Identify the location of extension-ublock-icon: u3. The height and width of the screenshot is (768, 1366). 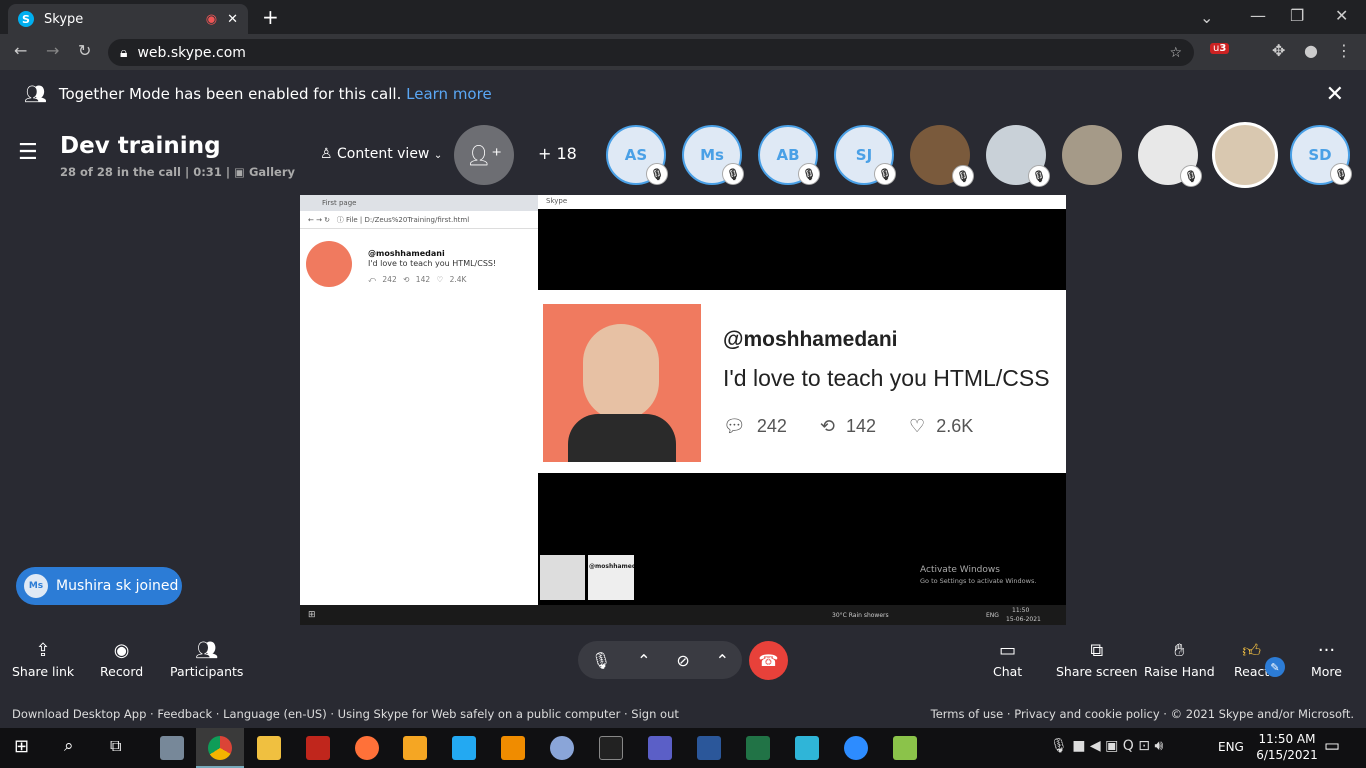
(1220, 48).